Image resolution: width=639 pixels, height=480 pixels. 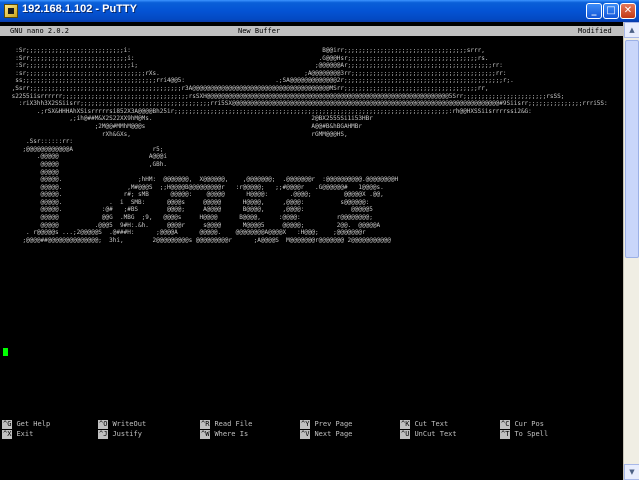 I want to click on vertical-scrollbar: ▲ ▼, so click(x=631, y=251).